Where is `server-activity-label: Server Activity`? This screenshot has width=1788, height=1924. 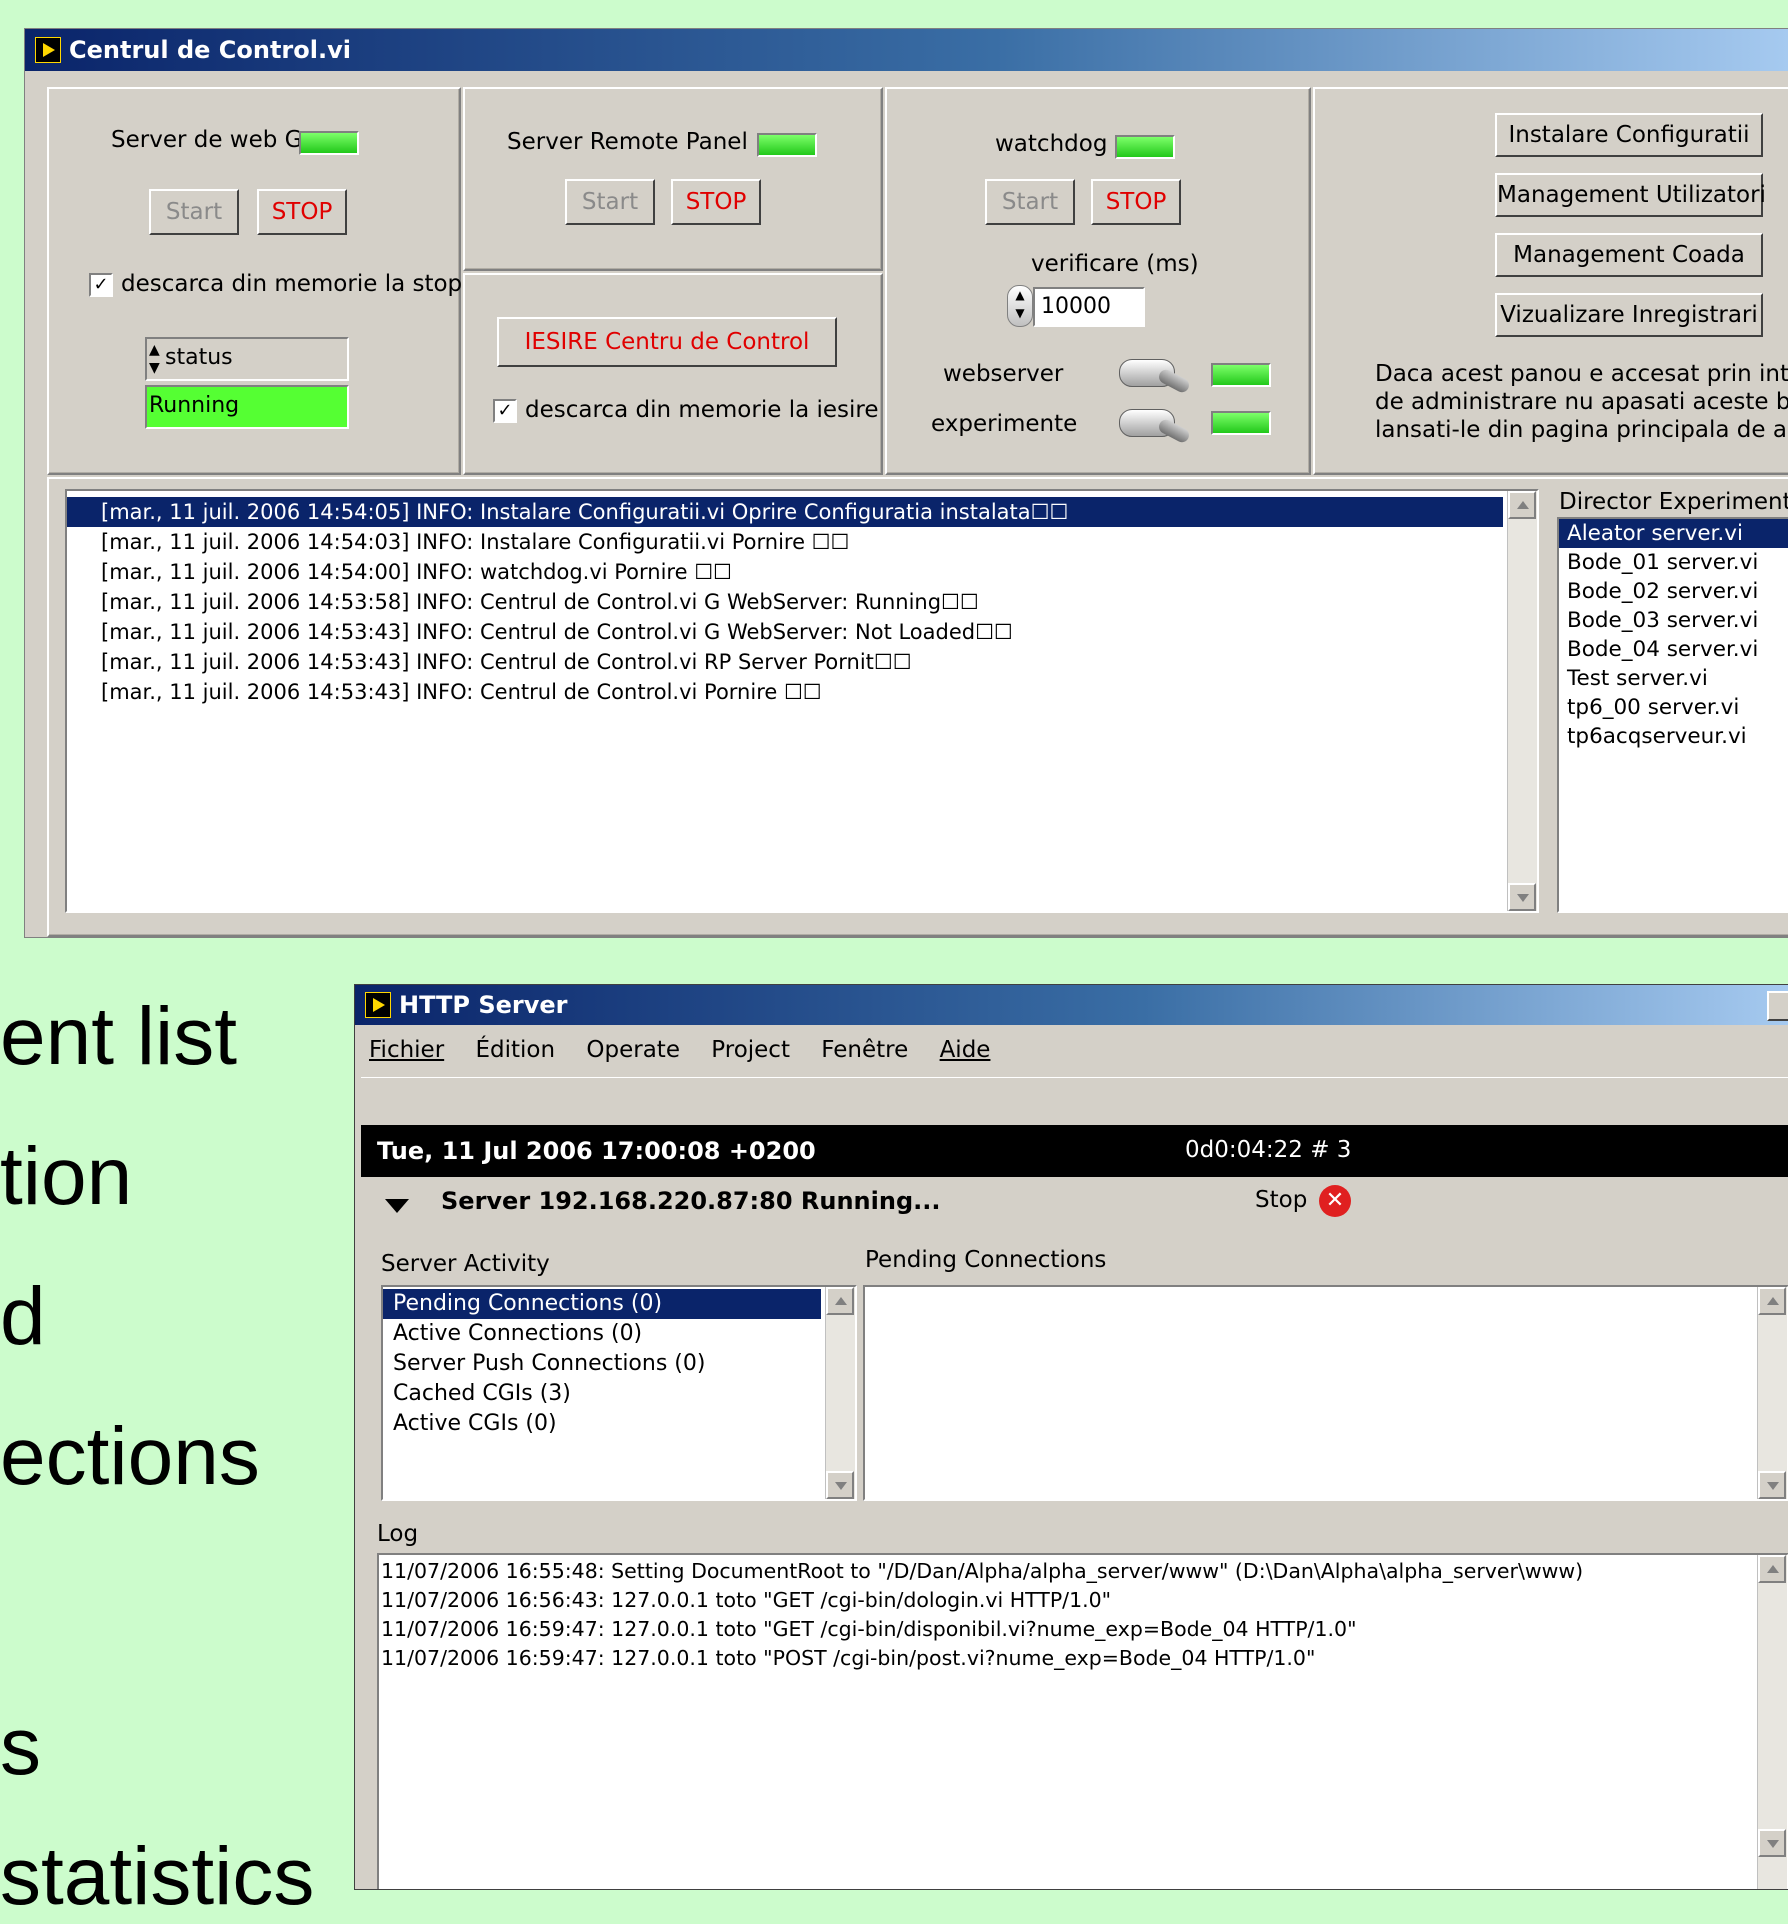 server-activity-label: Server Activity is located at coordinates (465, 1264).